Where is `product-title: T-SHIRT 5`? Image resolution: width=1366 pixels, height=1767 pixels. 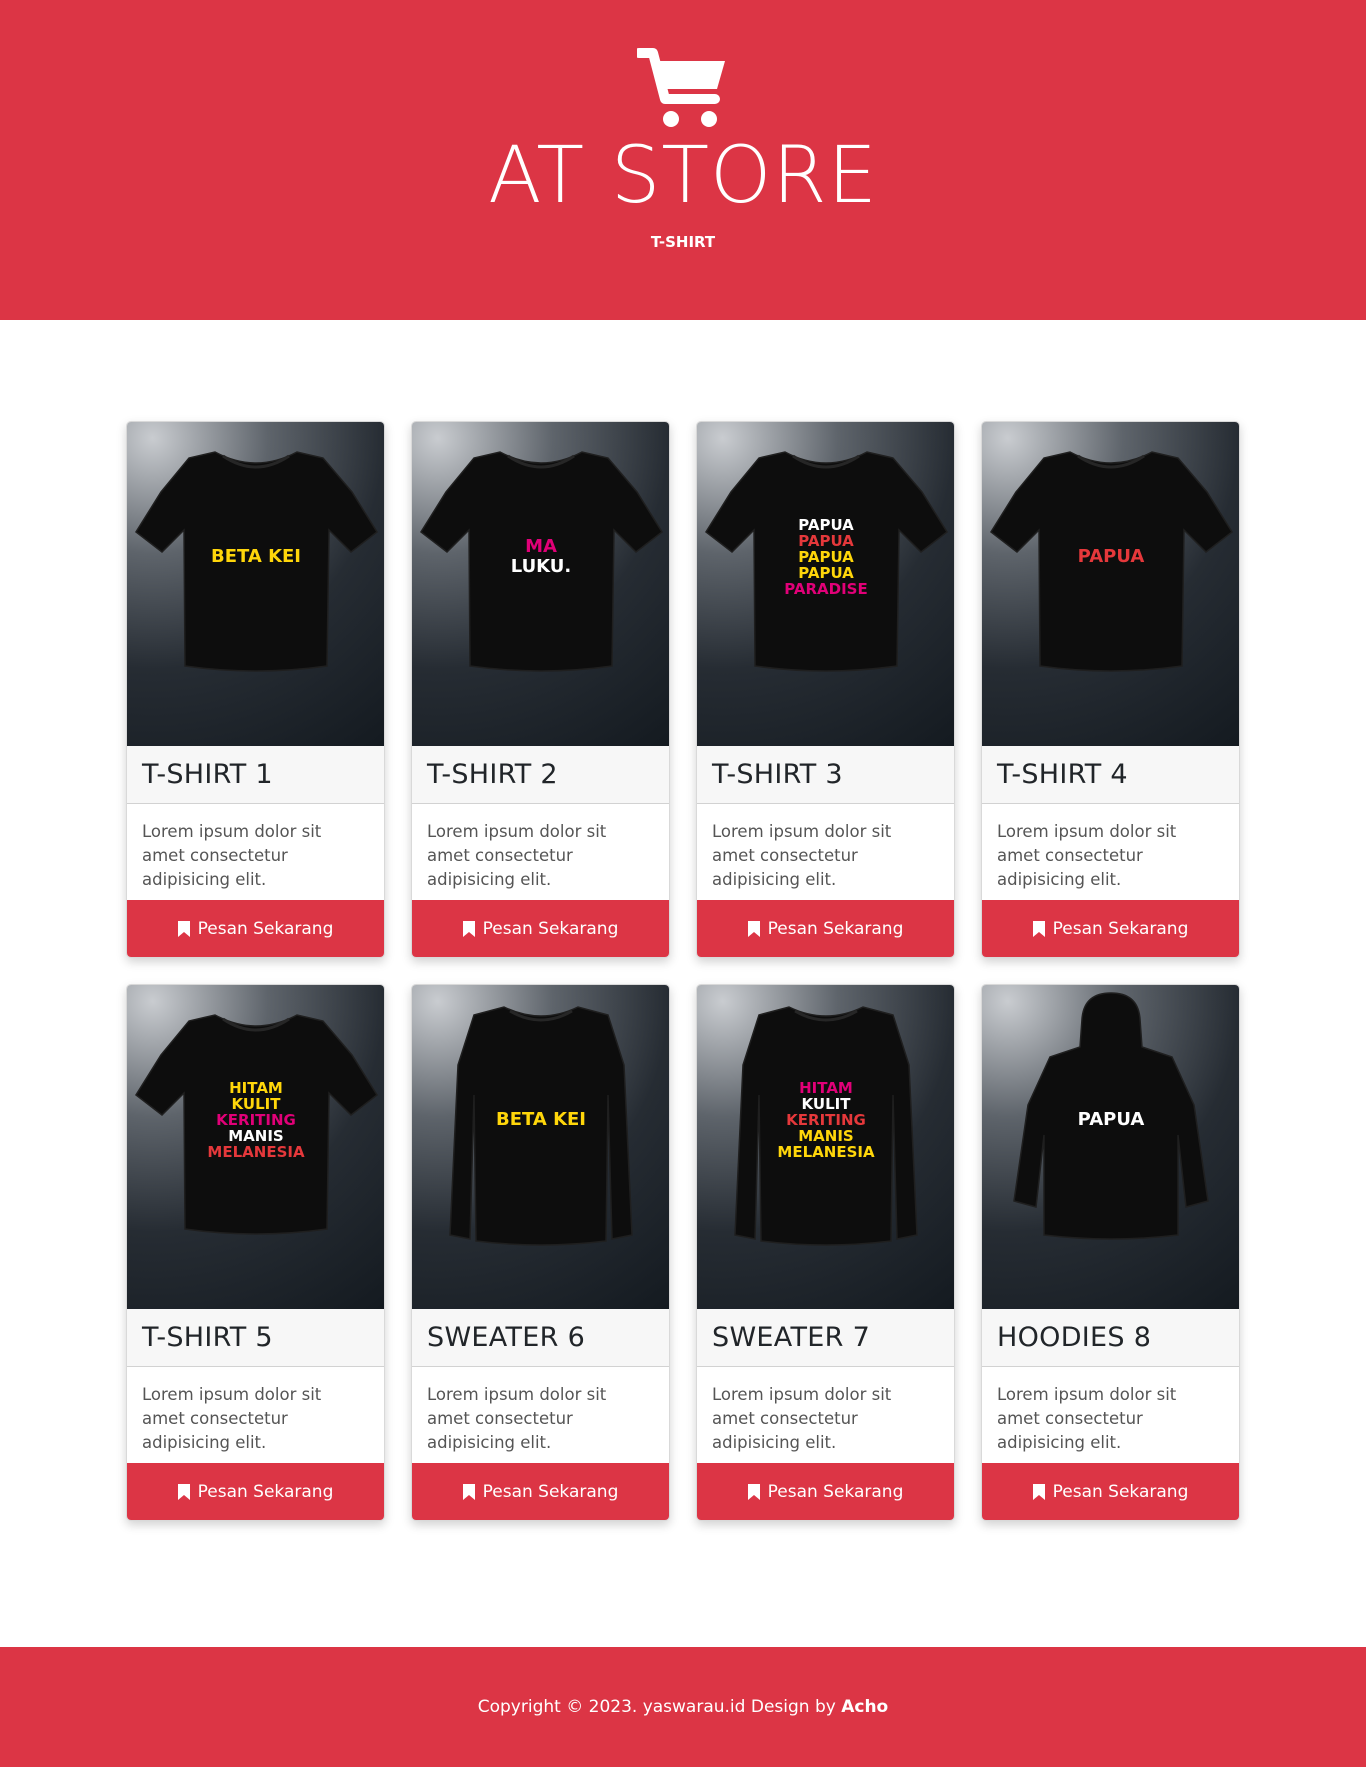
product-title: T-SHIRT 5 is located at coordinates (207, 1337).